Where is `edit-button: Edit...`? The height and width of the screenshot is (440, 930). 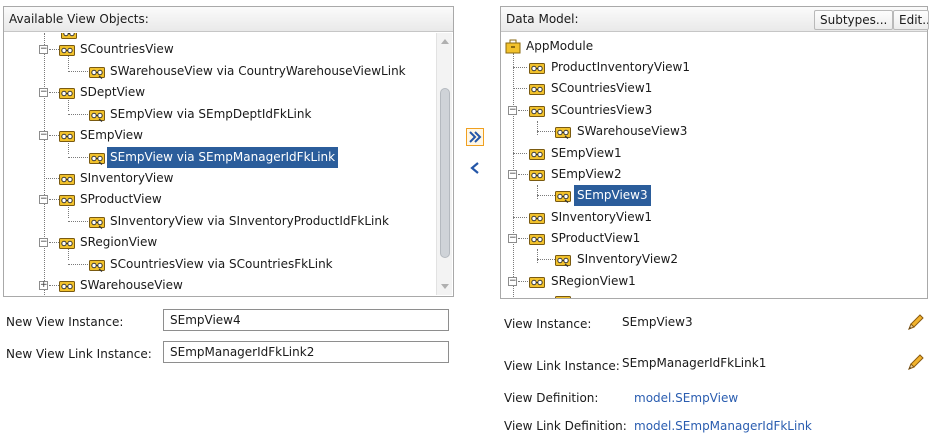 edit-button: Edit... is located at coordinates (911, 20).